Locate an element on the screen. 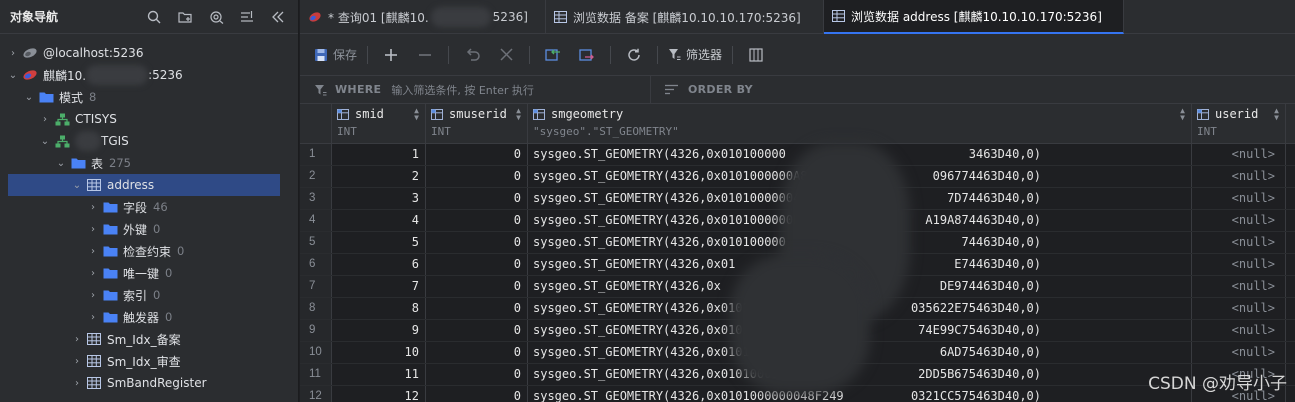  tree-item-fields-folder: › 字段 46 is located at coordinates (149, 207).